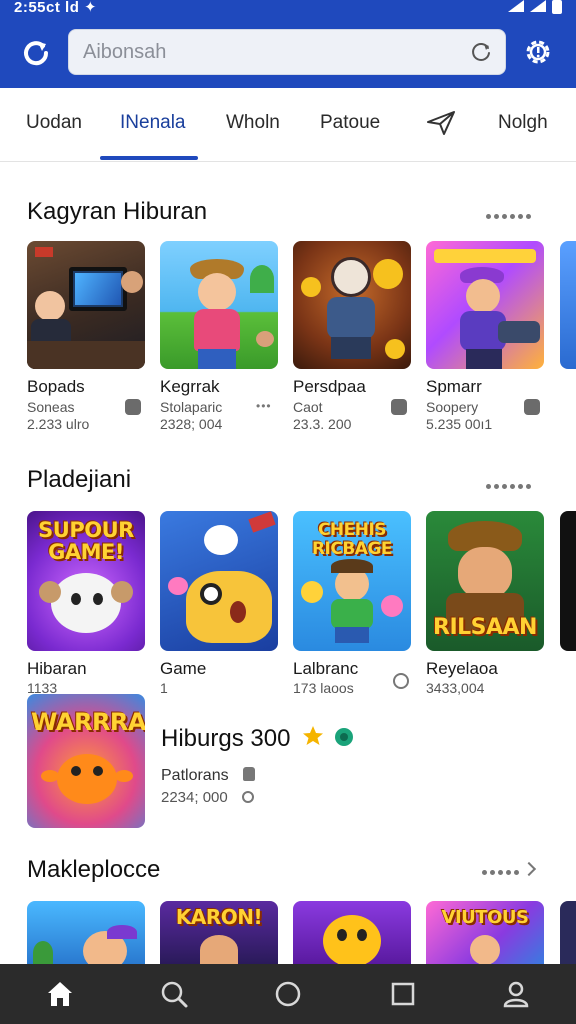 This screenshot has width=576, height=1024. Describe the element at coordinates (190, 386) in the screenshot. I see `app-name: Kegrrak` at that location.